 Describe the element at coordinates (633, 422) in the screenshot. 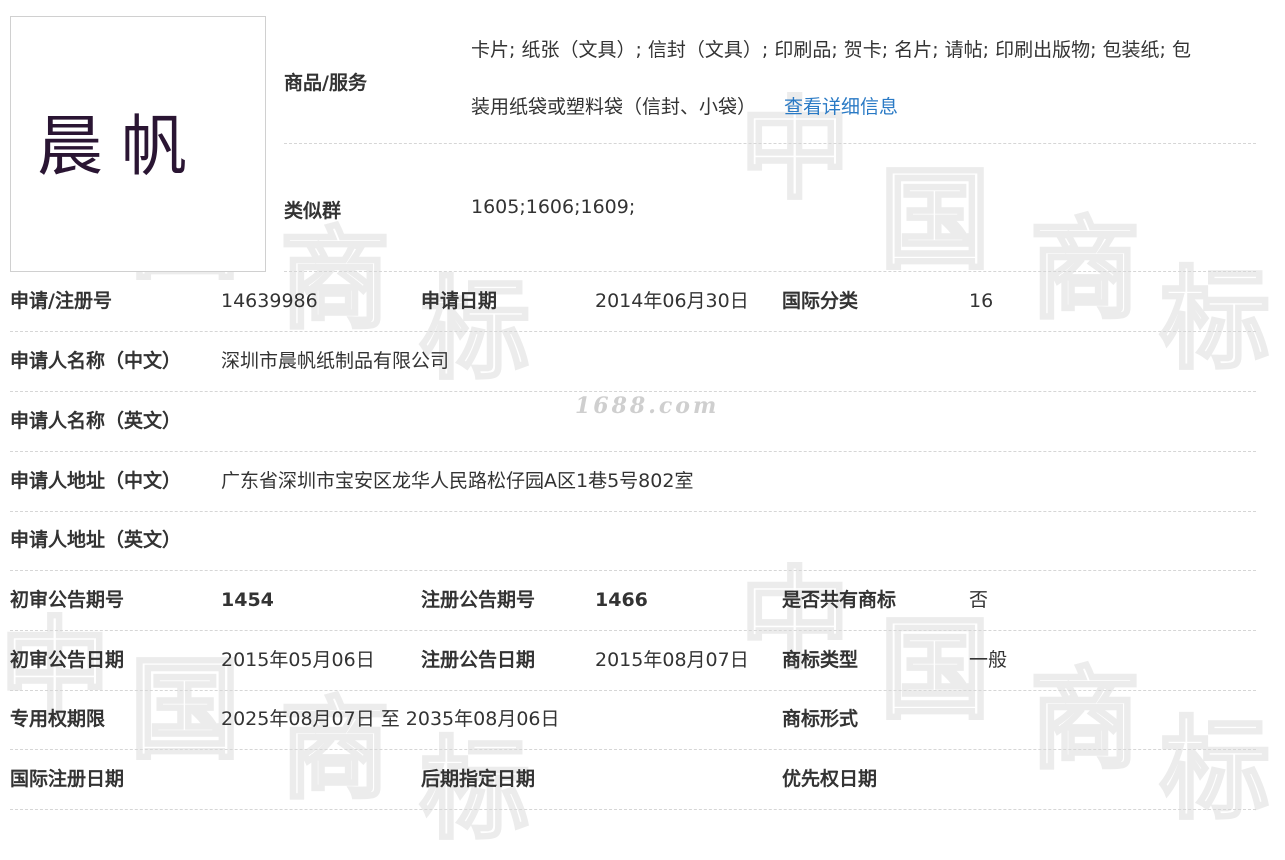

I see `applicant-name-en-row: 申请人名称（英文）` at that location.